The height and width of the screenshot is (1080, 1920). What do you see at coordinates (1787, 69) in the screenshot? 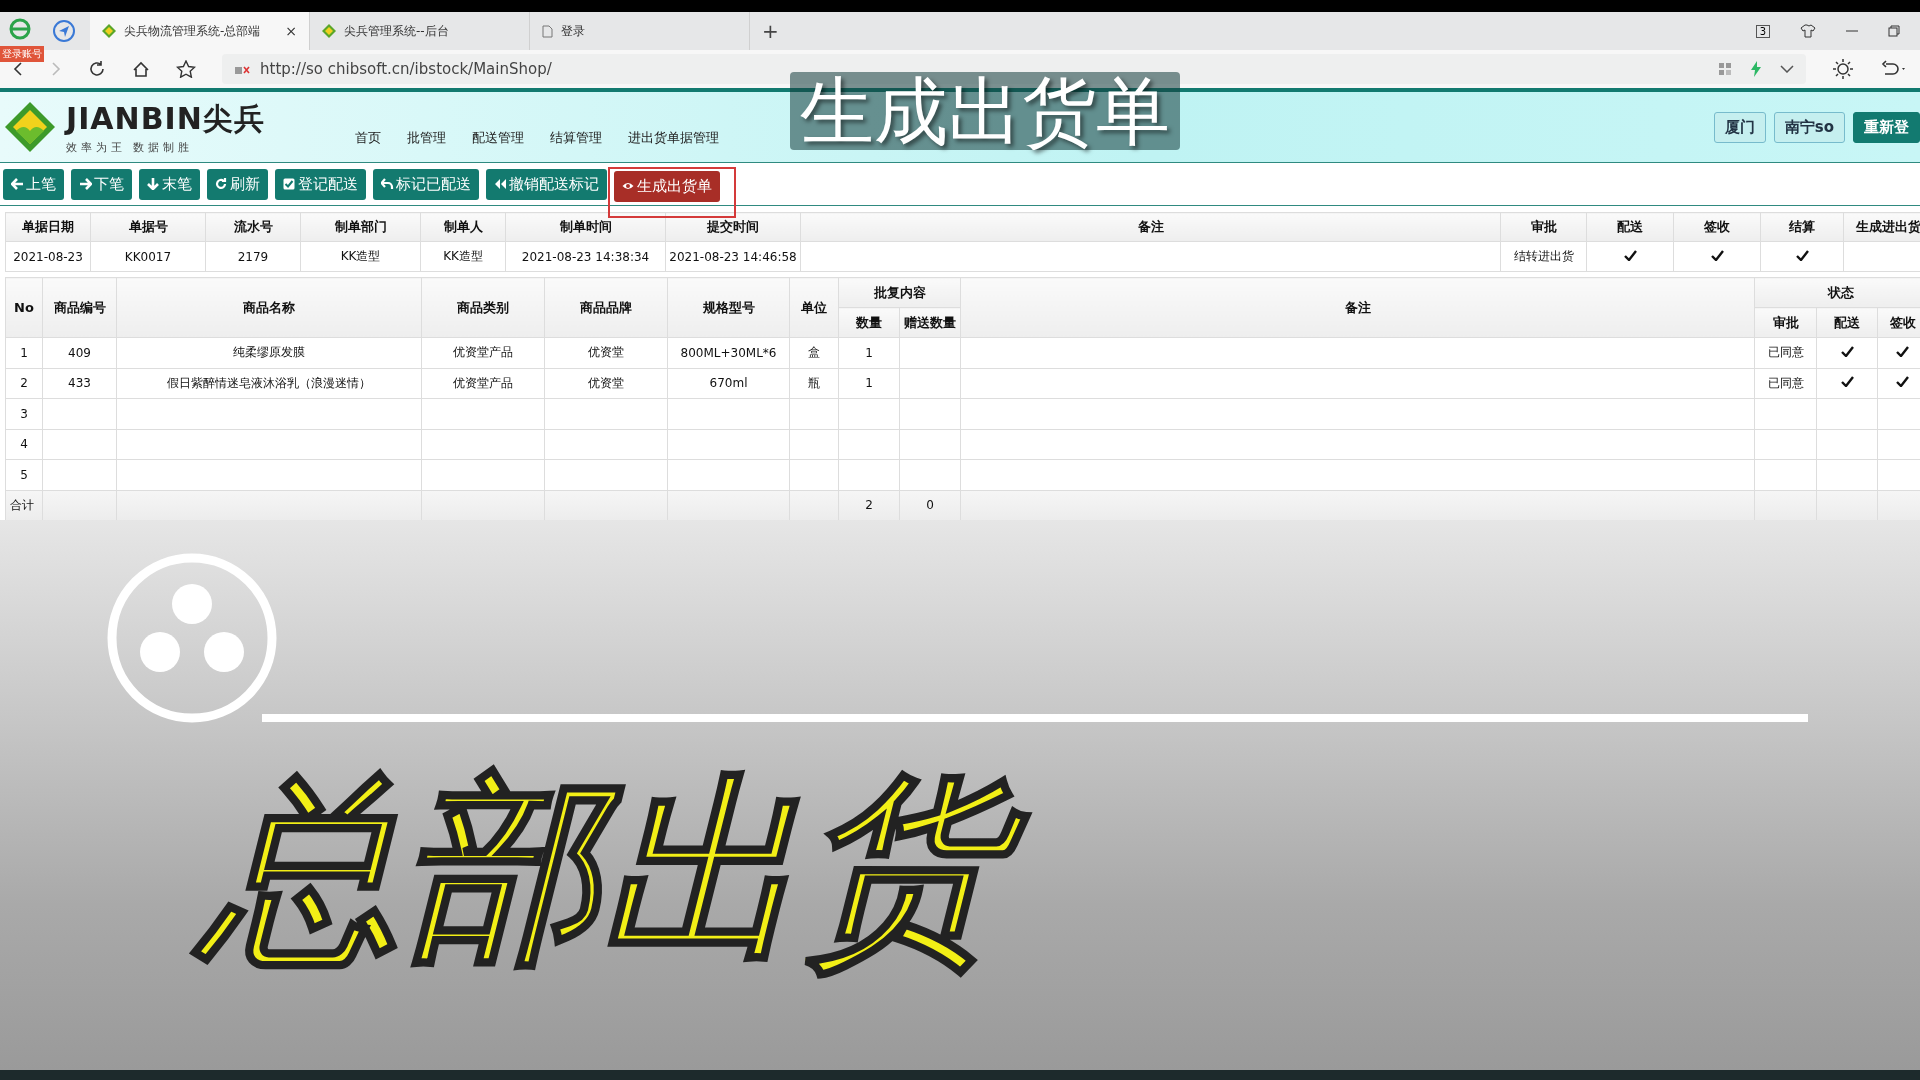
I see `chevron-down-icon` at bounding box center [1787, 69].